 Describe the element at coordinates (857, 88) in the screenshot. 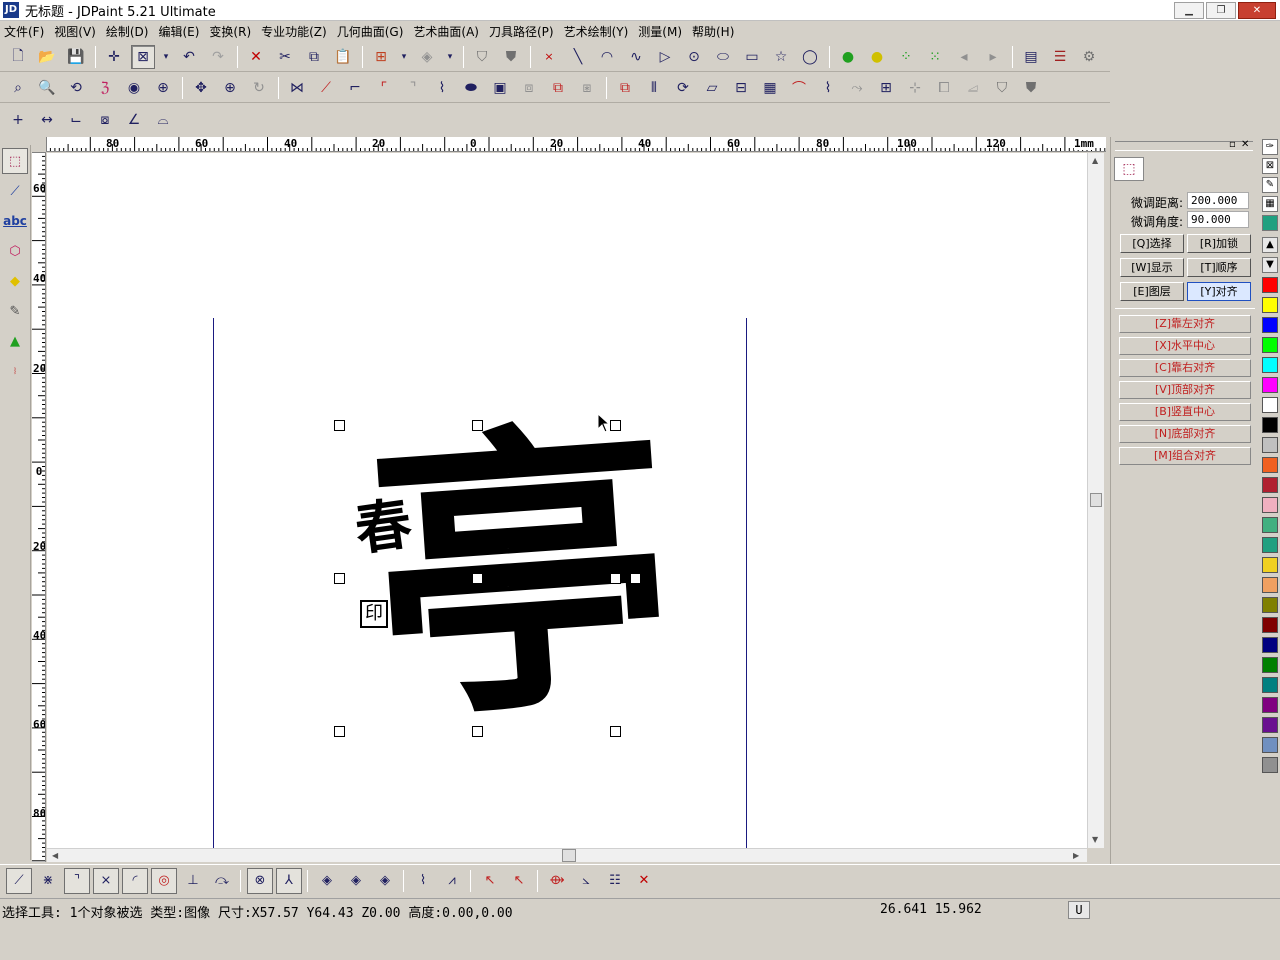

I see `path-icon: ⤳` at that location.